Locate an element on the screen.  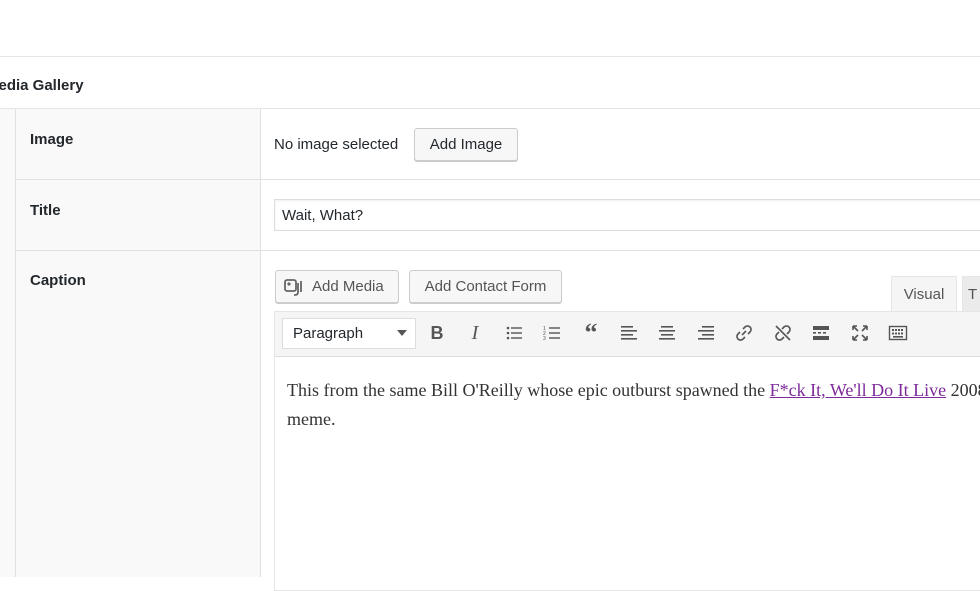
image-label: Image is located at coordinates (52, 139).